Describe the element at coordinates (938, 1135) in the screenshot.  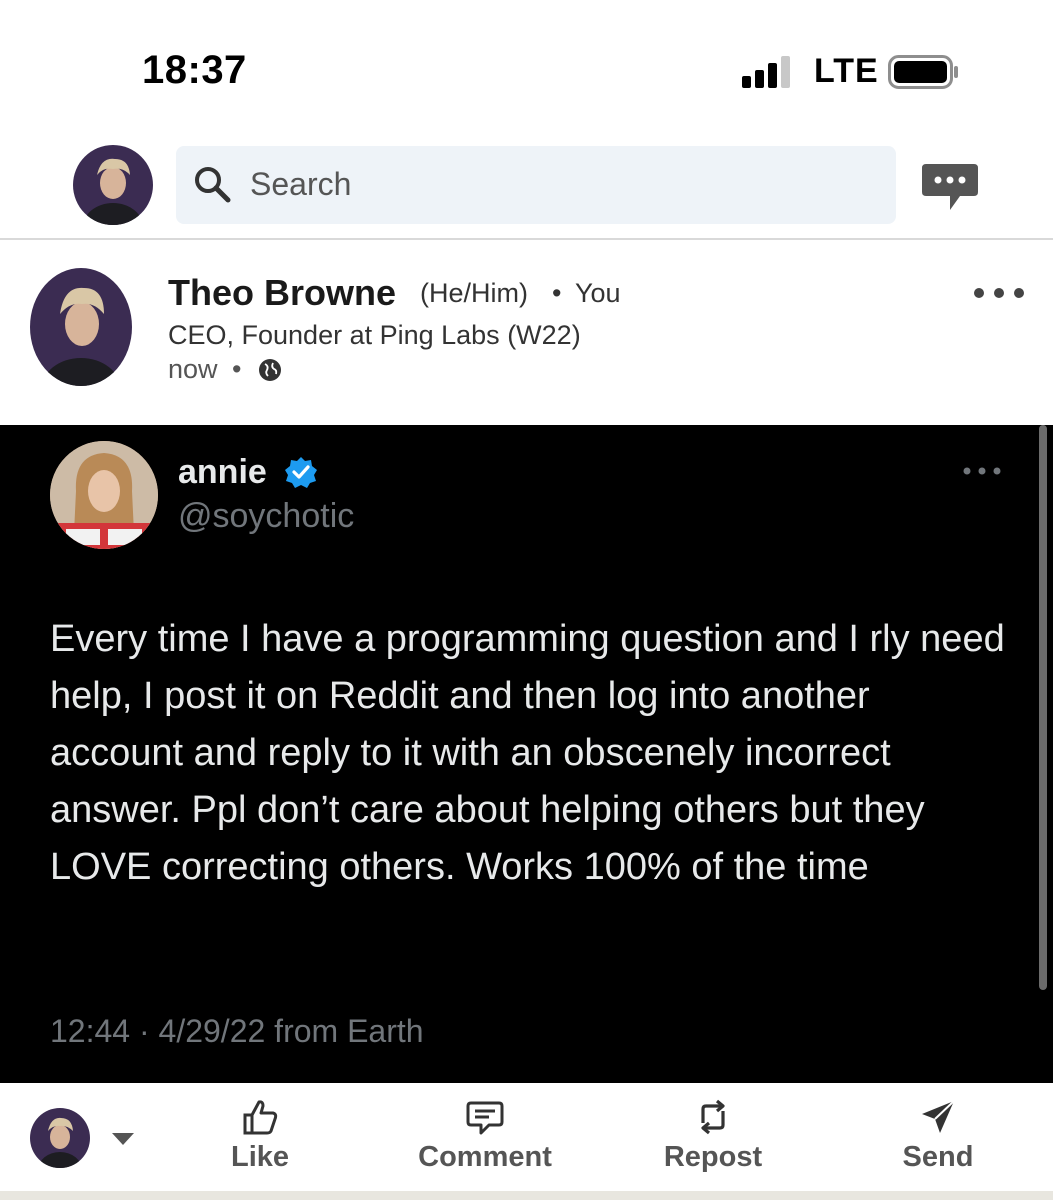
I see `send-button: Send` at that location.